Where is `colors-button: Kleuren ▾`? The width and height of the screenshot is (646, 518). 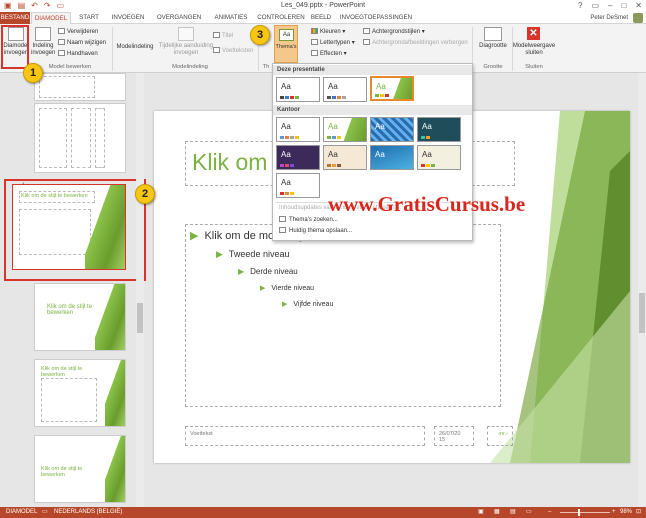 colors-button: Kleuren ▾ is located at coordinates (328, 32).